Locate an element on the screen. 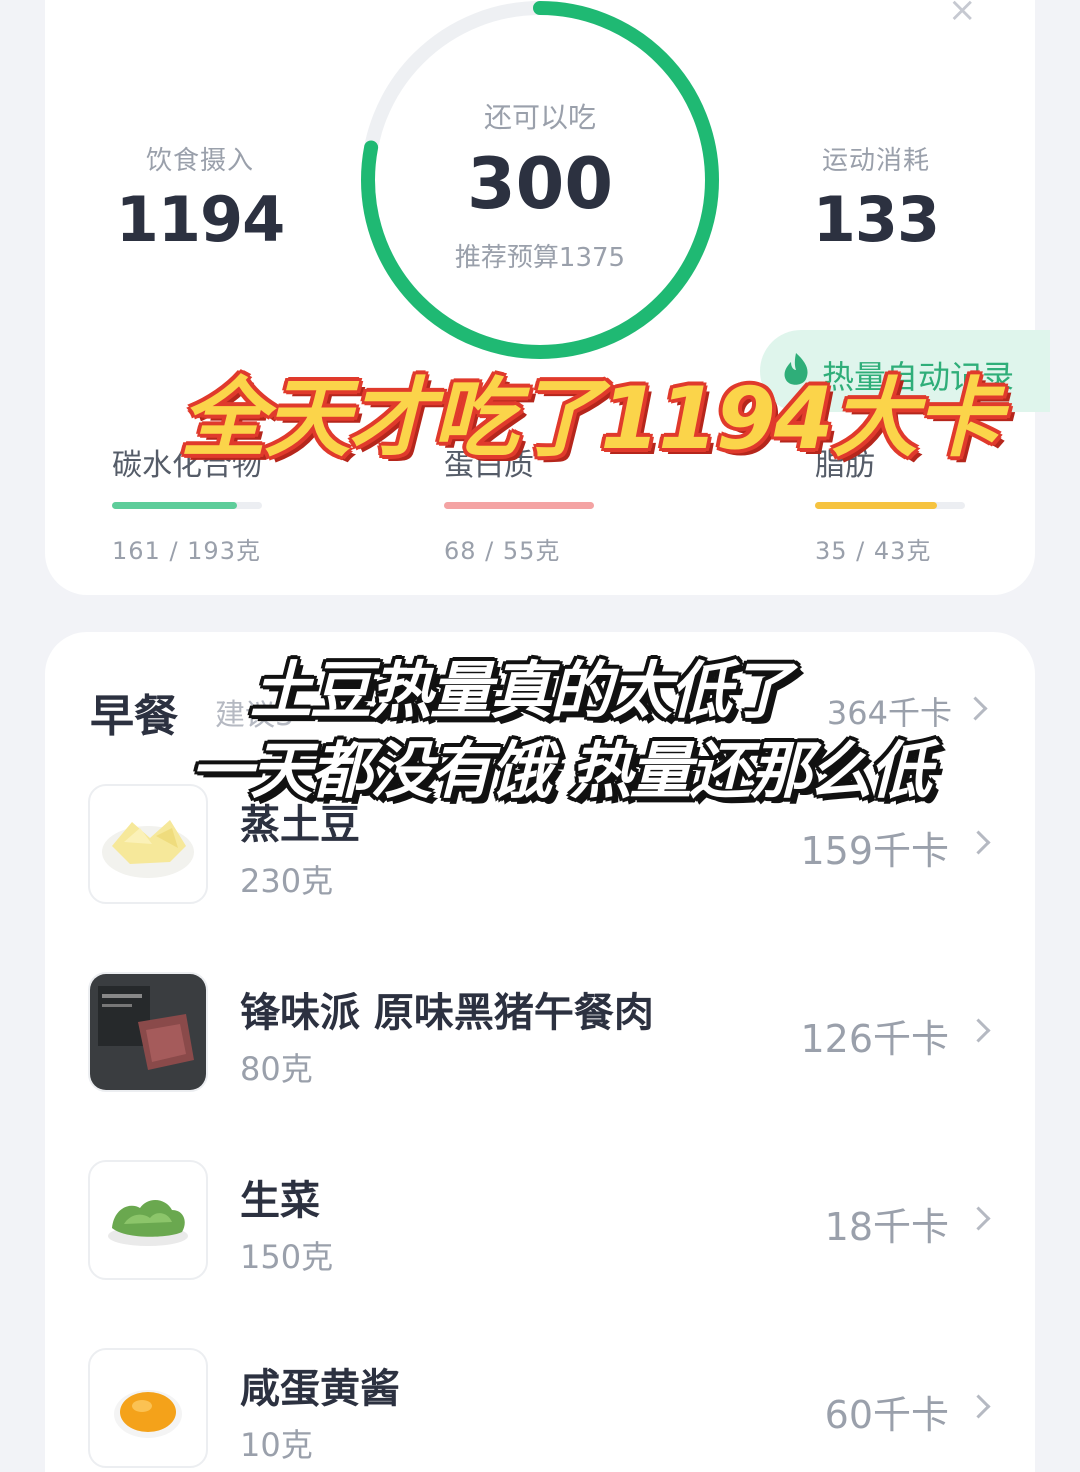  remaining-label: 还可以吃 is located at coordinates (539, 117).